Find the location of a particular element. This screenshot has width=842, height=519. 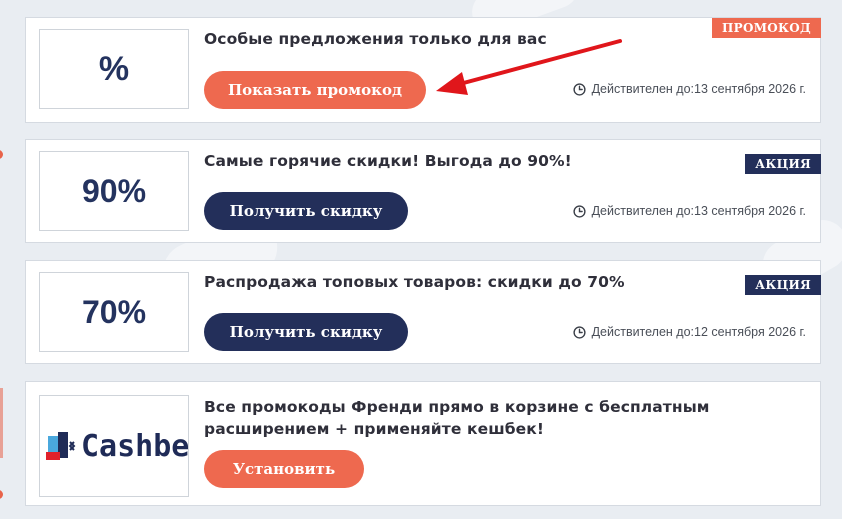

offer-title: Самые горячие скидки! Выгода до 90%! is located at coordinates (388, 161).